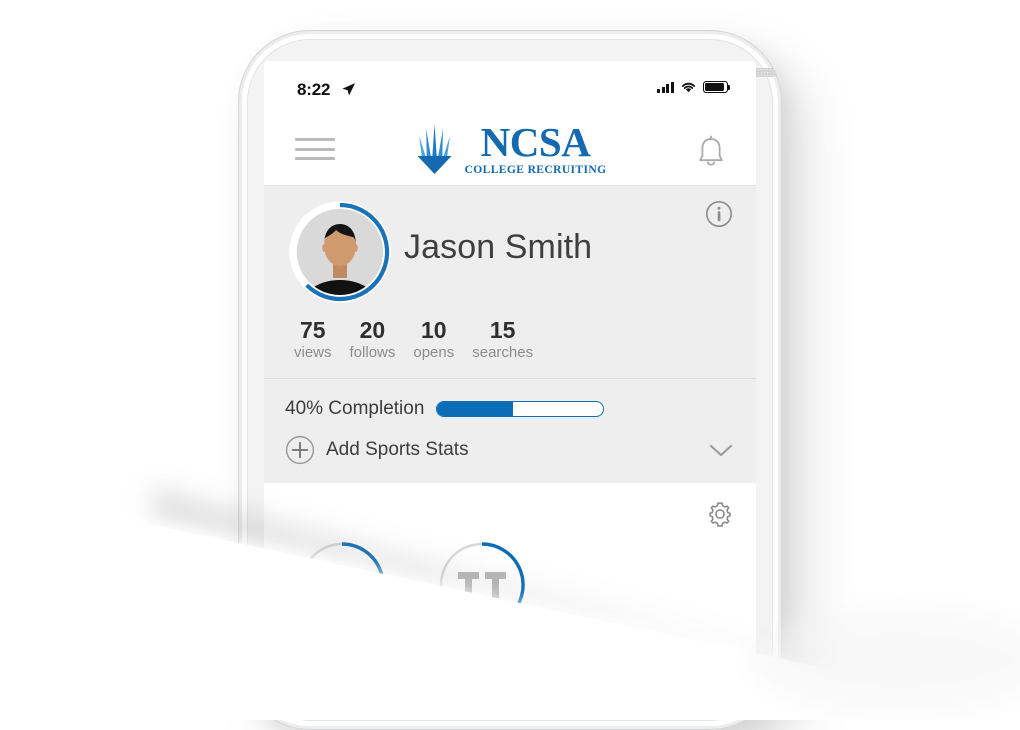  Describe the element at coordinates (535, 169) in the screenshot. I see `ncsa-tagline: COLLEGE RECRUITING` at that location.